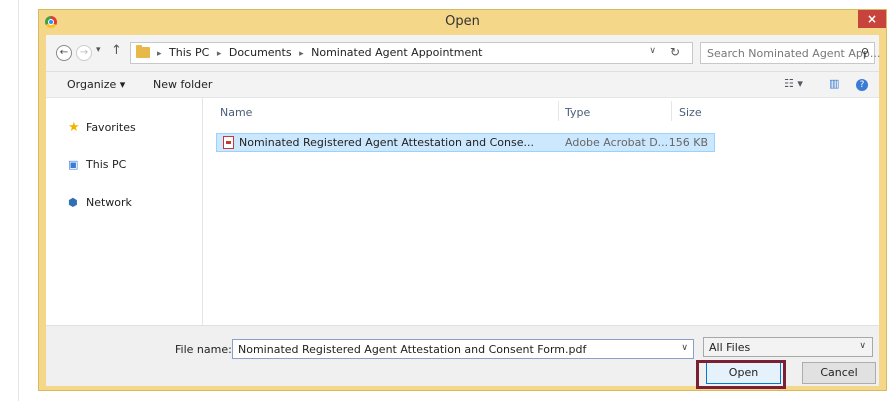 The width and height of the screenshot is (894, 401). I want to click on new-folder-button: New folder, so click(182, 84).